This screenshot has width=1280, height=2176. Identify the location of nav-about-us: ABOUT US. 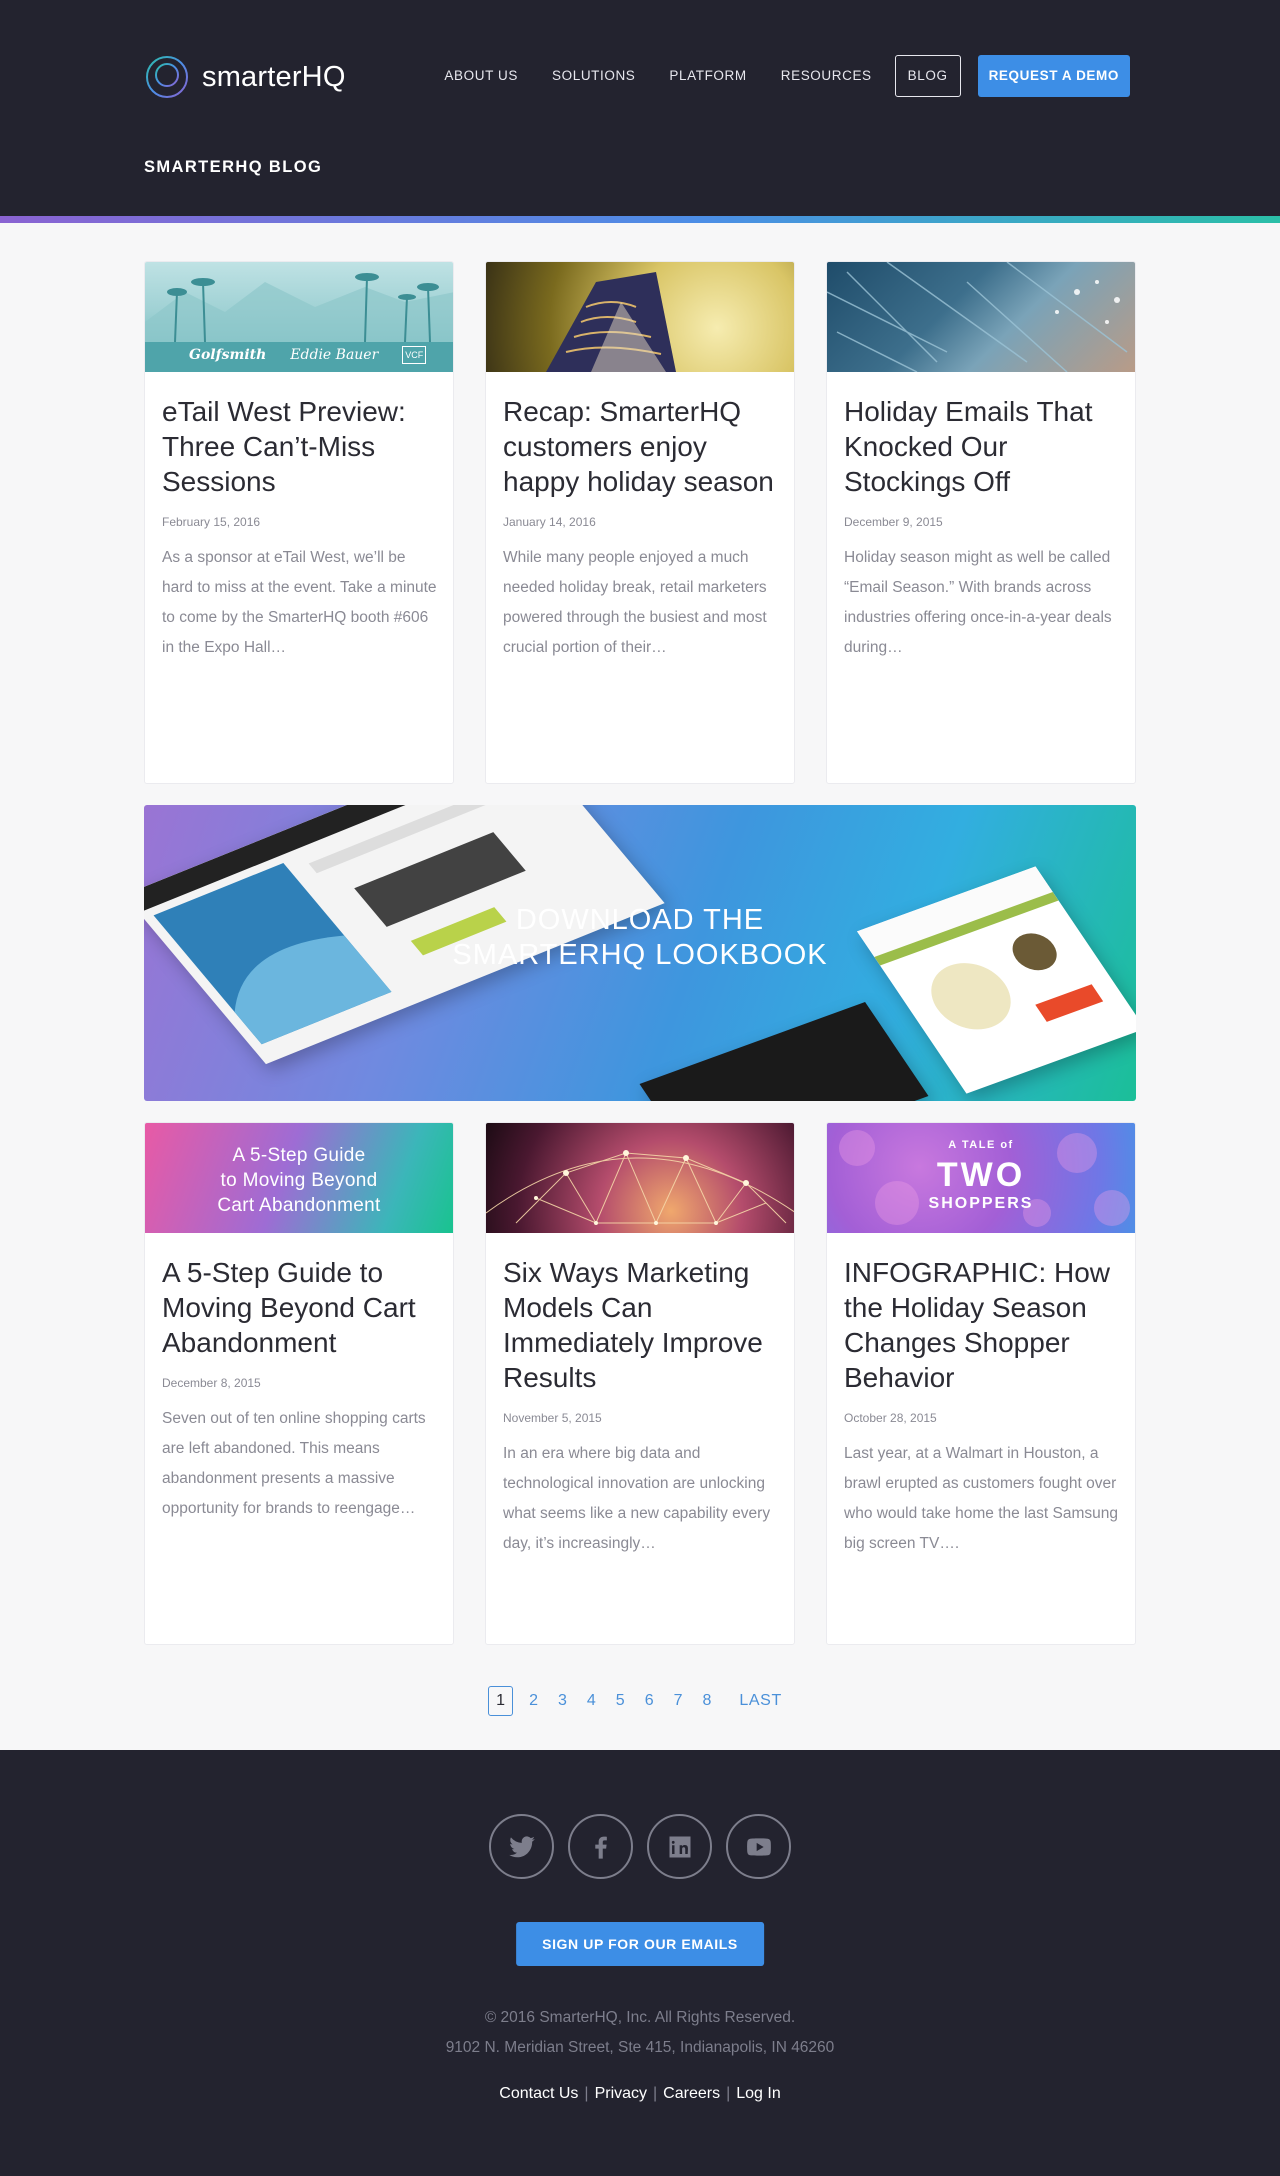
(481, 76).